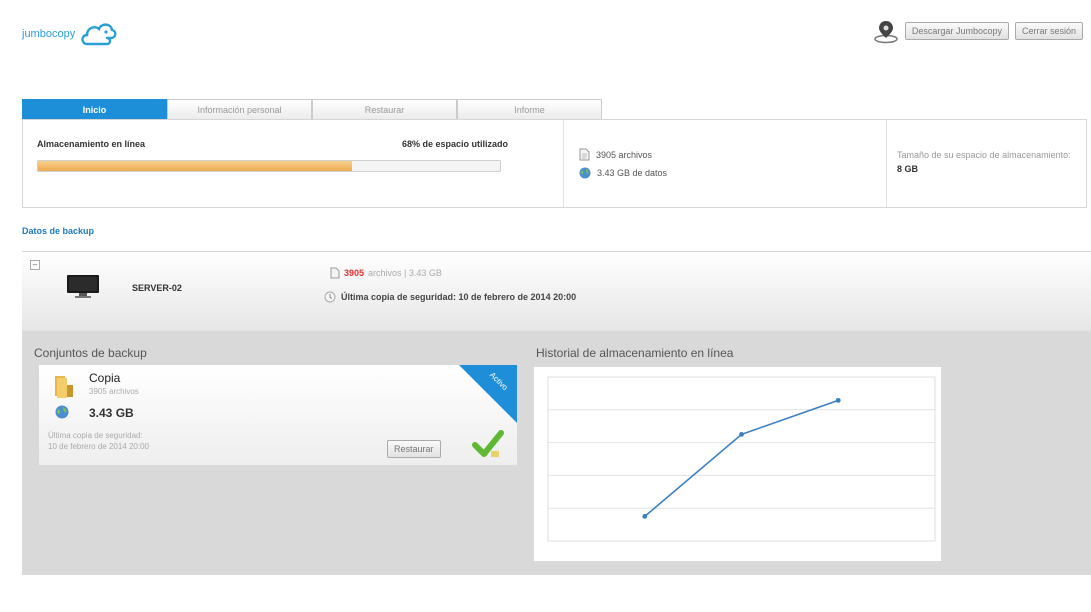  What do you see at coordinates (488, 394) in the screenshot?
I see `status-ribbon: Activo` at bounding box center [488, 394].